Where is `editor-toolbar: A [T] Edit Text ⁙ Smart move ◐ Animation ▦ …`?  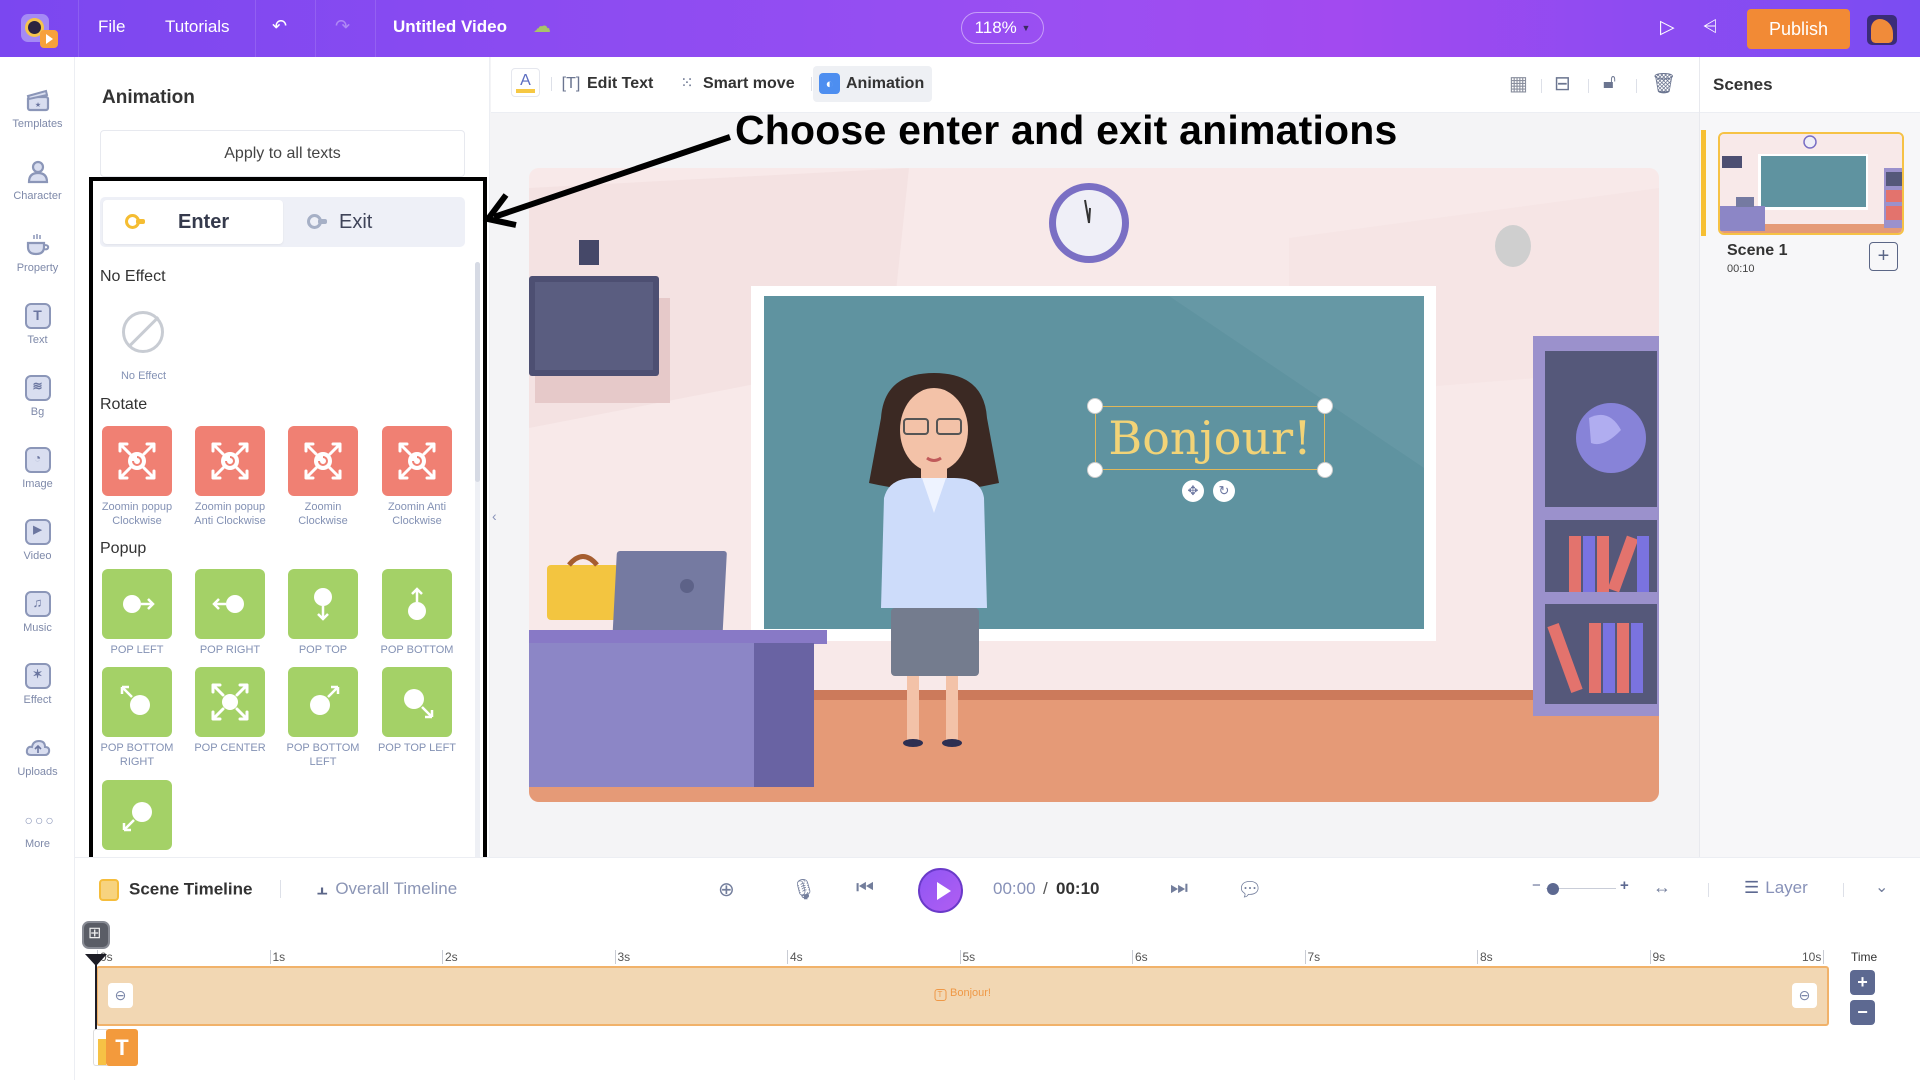 editor-toolbar: A [T] Edit Text ⁙ Smart move ◐ Animation ▦ … is located at coordinates (1095, 85).